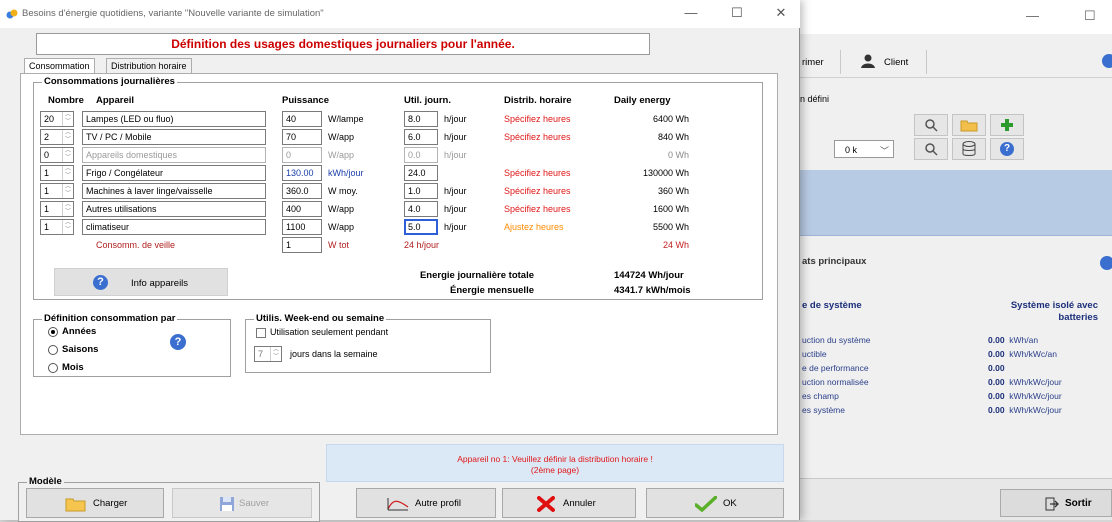 Image resolution: width=1112 pixels, height=522 pixels. Describe the element at coordinates (1078, 503) in the screenshot. I see `exit-button-label: Sortir` at that location.